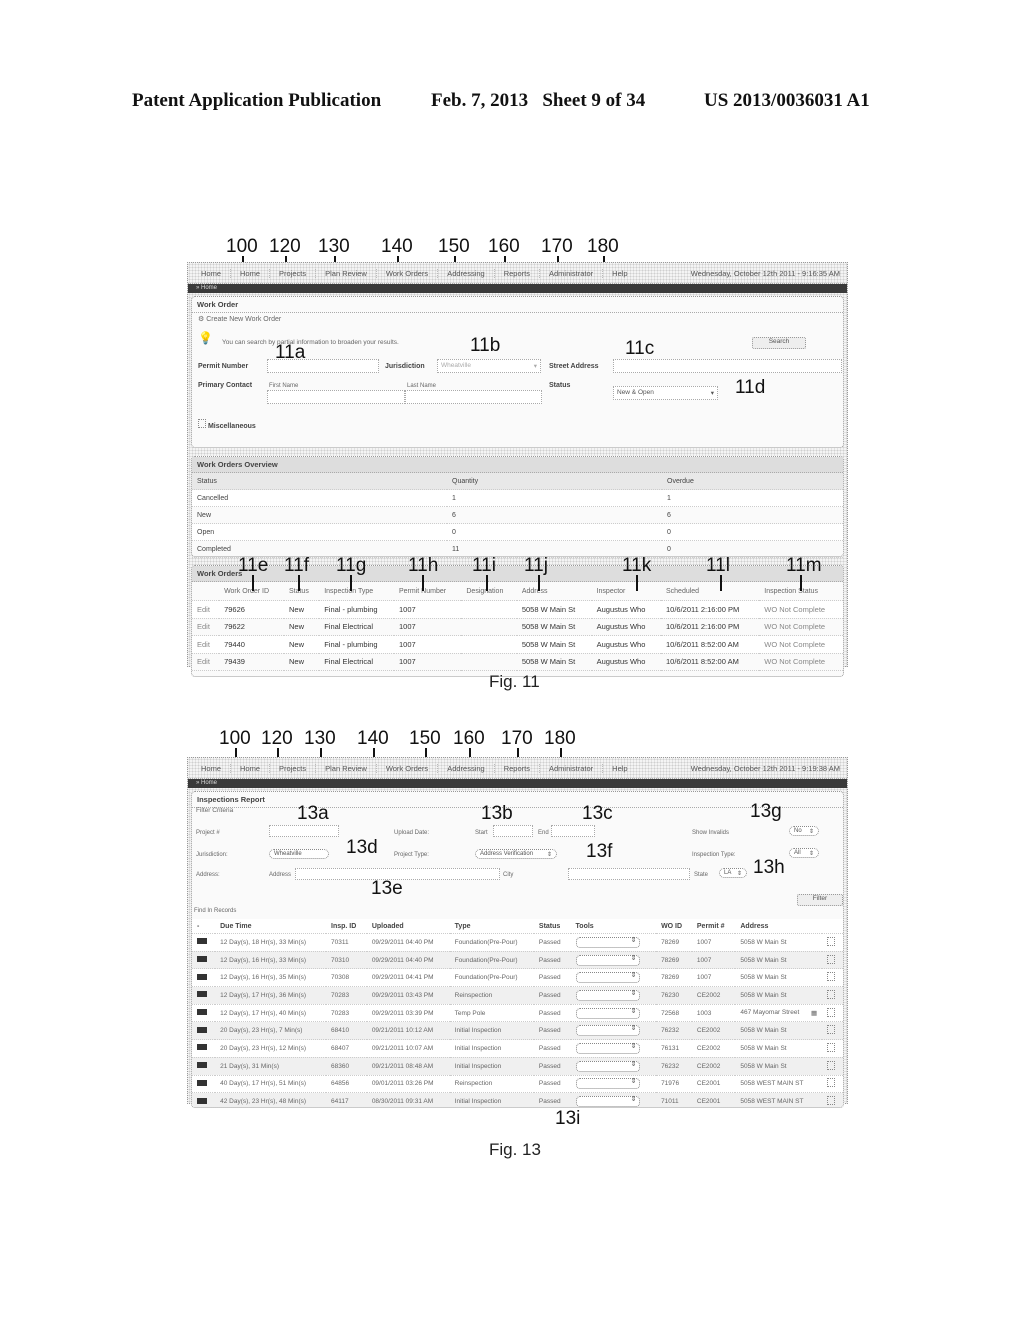 The image size is (1024, 1320). What do you see at coordinates (489, 366) in the screenshot?
I see `jurisdiction-select: Wheatville ▾` at bounding box center [489, 366].